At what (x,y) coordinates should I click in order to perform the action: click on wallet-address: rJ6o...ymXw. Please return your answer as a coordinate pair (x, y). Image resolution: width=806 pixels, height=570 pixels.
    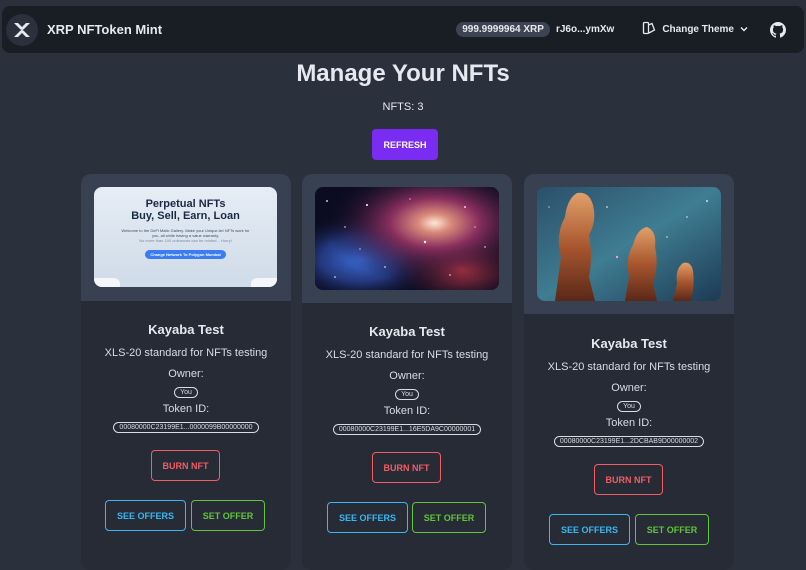
    Looking at the image, I should click on (585, 29).